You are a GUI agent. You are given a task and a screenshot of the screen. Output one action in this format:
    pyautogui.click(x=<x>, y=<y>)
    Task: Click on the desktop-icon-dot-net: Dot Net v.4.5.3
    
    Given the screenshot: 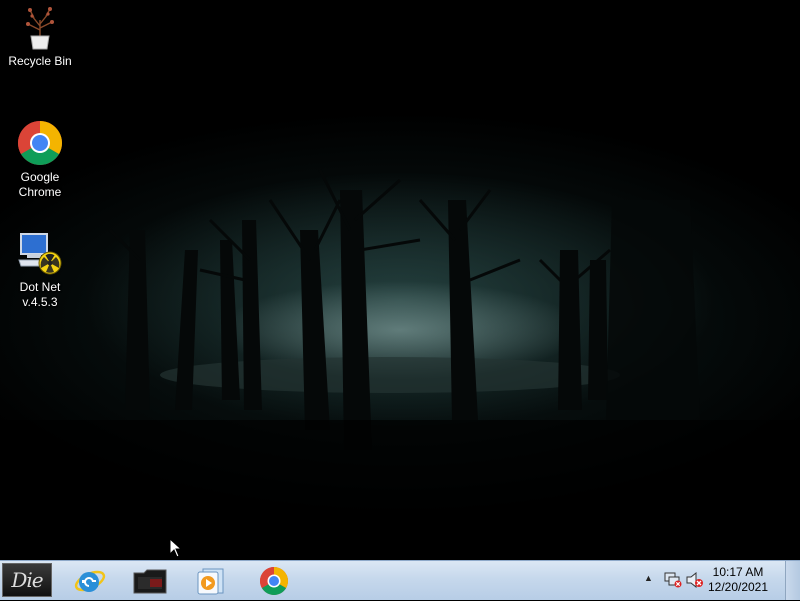 What is the action you would take?
    pyautogui.click(x=40, y=271)
    